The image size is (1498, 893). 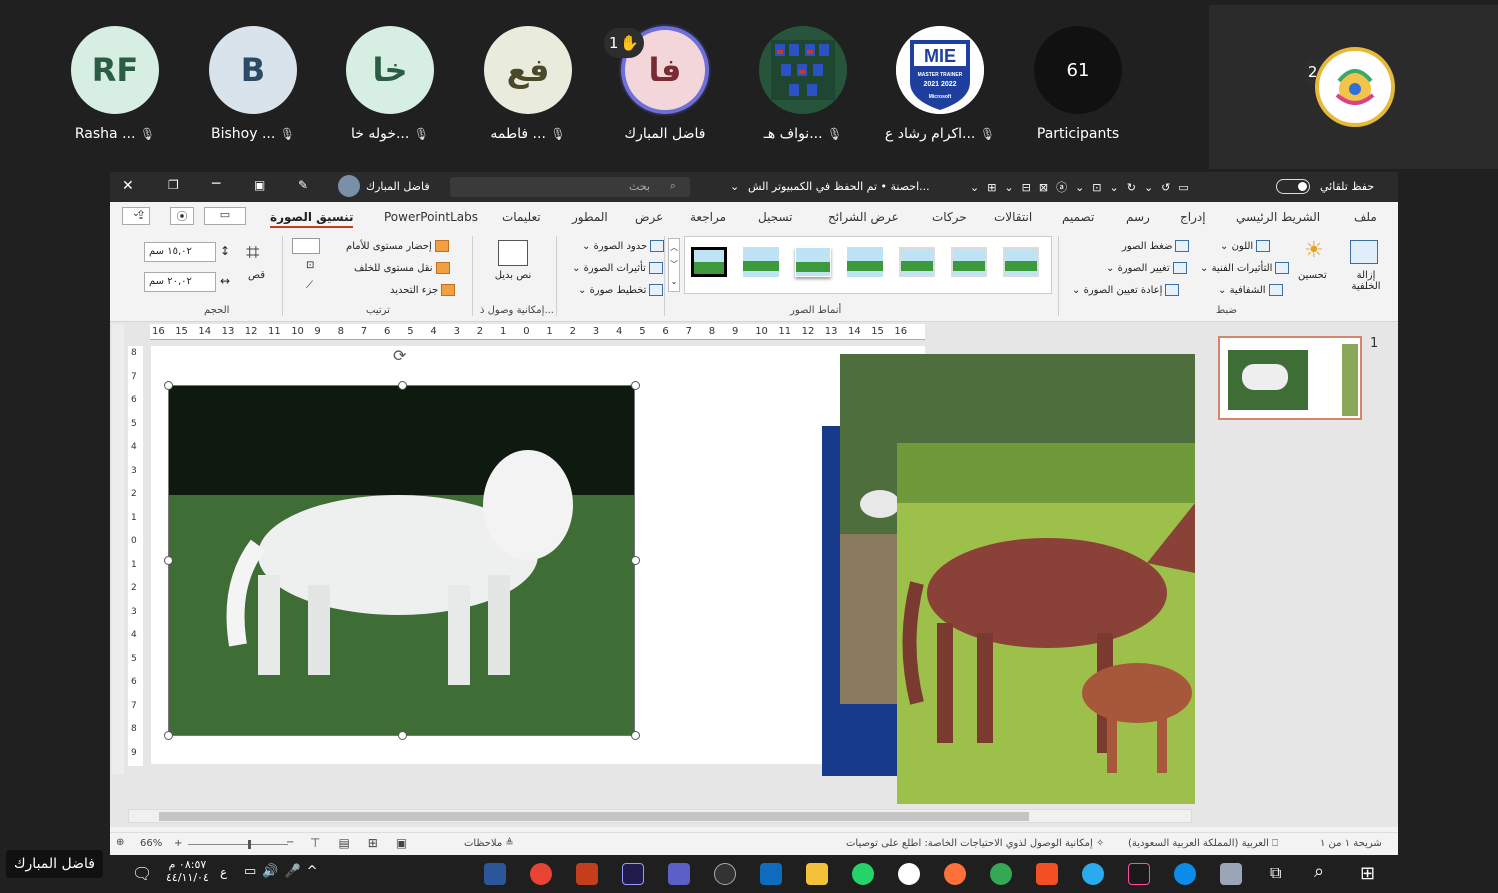 What do you see at coordinates (541, 874) in the screenshot?
I see `chrome-icon` at bounding box center [541, 874].